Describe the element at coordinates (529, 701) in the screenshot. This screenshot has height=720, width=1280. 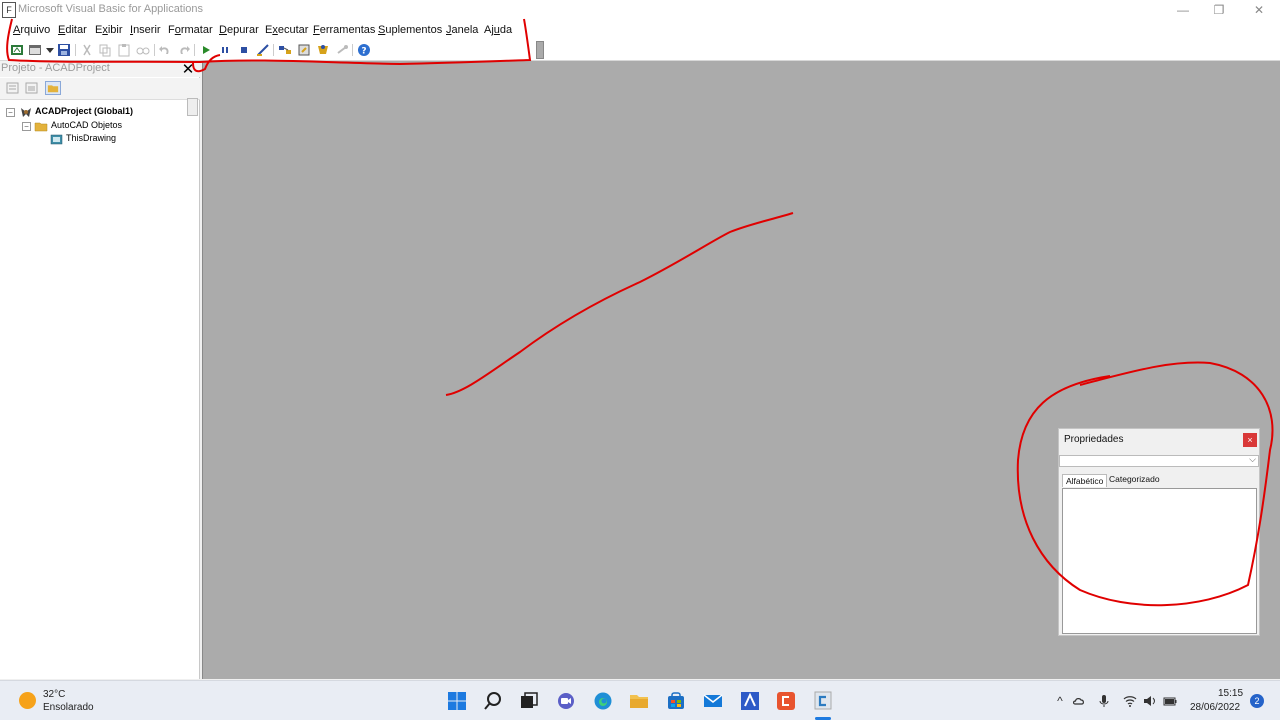
I see `task-view-icon` at that location.